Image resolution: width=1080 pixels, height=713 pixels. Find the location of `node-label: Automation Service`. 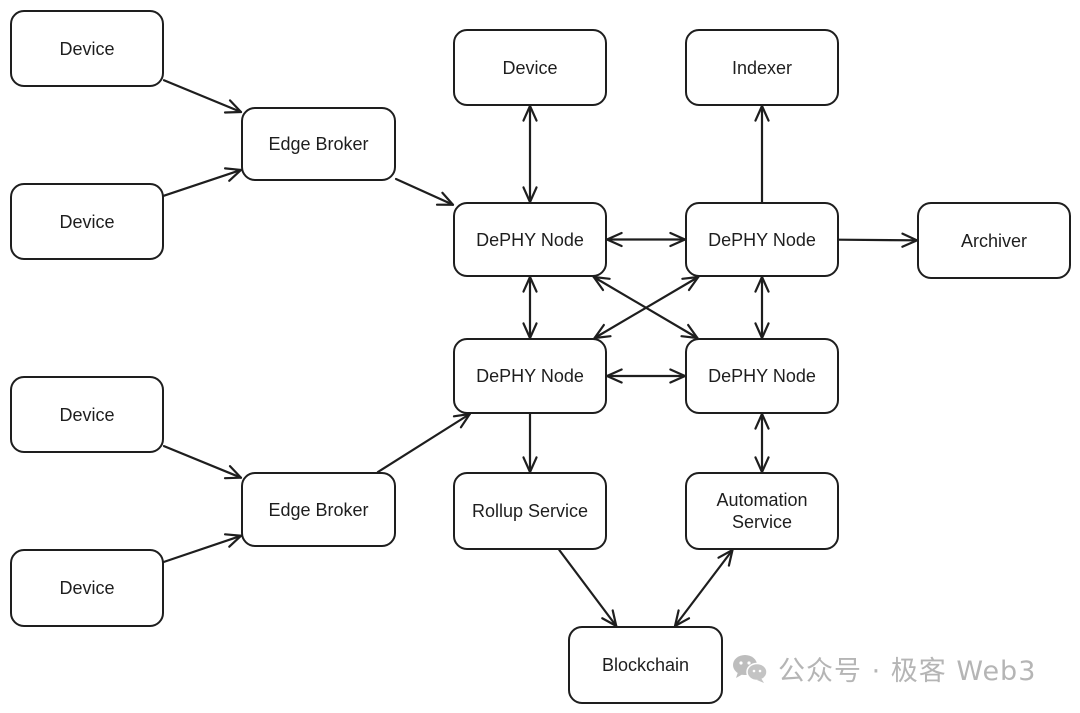

node-label: Automation Service is located at coordinates (762, 511).